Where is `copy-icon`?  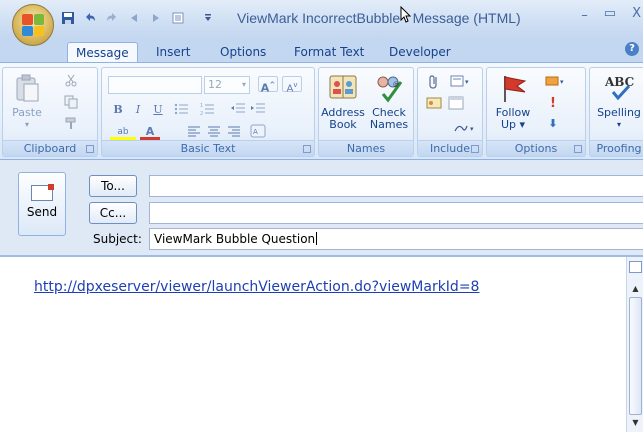 copy-icon is located at coordinates (71, 103).